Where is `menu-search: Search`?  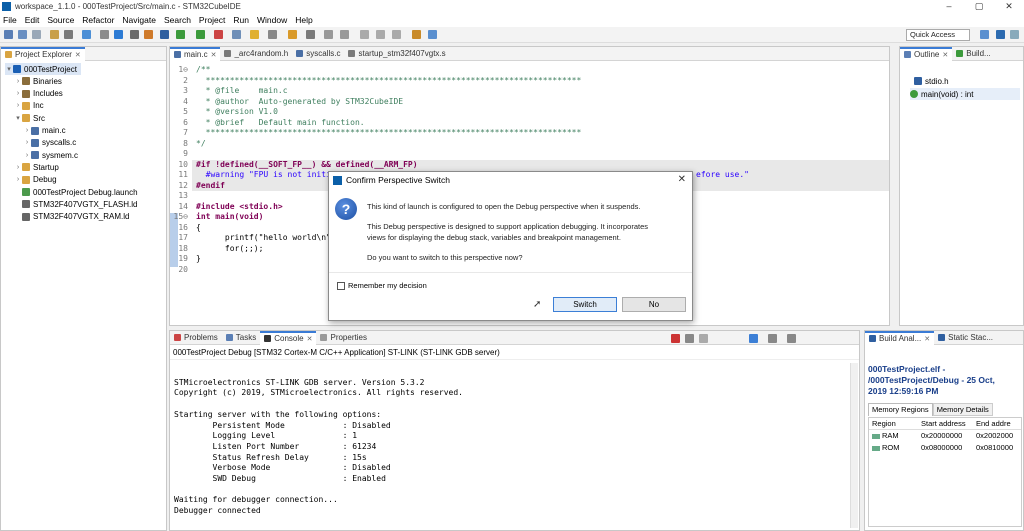 menu-search: Search is located at coordinates (177, 20).